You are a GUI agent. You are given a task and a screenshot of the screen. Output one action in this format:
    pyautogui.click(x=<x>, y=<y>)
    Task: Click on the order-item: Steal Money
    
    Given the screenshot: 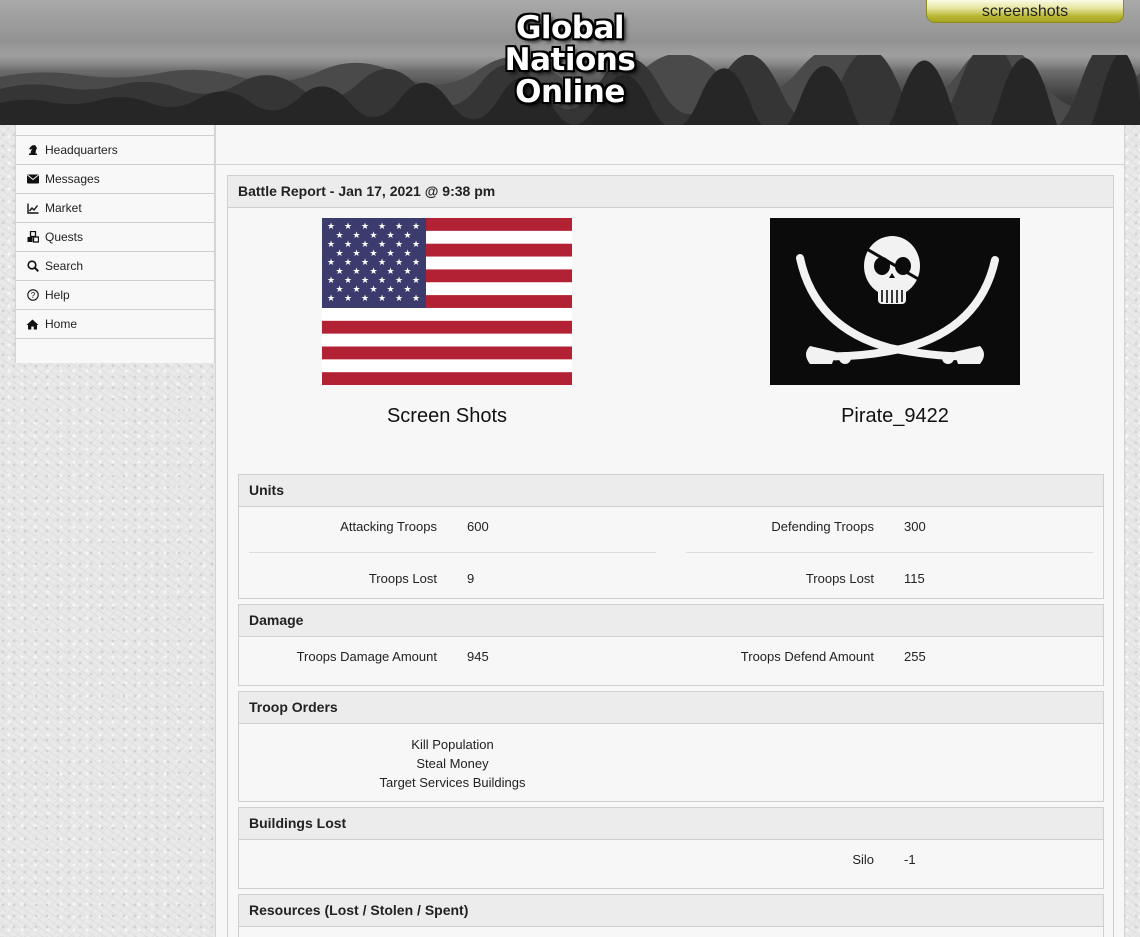 What is the action you would take?
    pyautogui.click(x=452, y=763)
    